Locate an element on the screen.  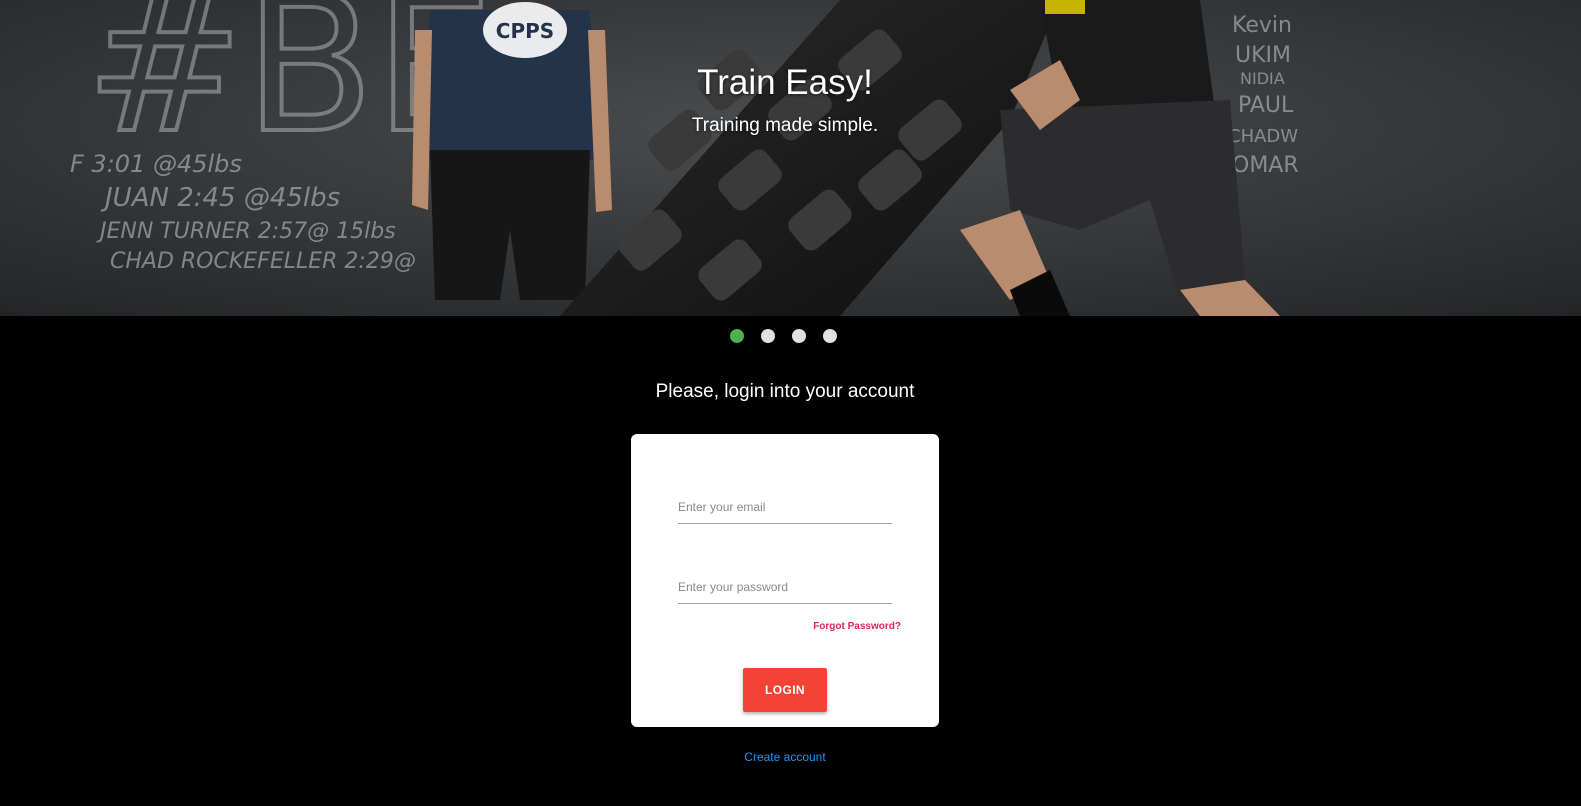
chalk-line-4: CHAD ROCKEFELLER 2:29@ is located at coordinates (263, 261).